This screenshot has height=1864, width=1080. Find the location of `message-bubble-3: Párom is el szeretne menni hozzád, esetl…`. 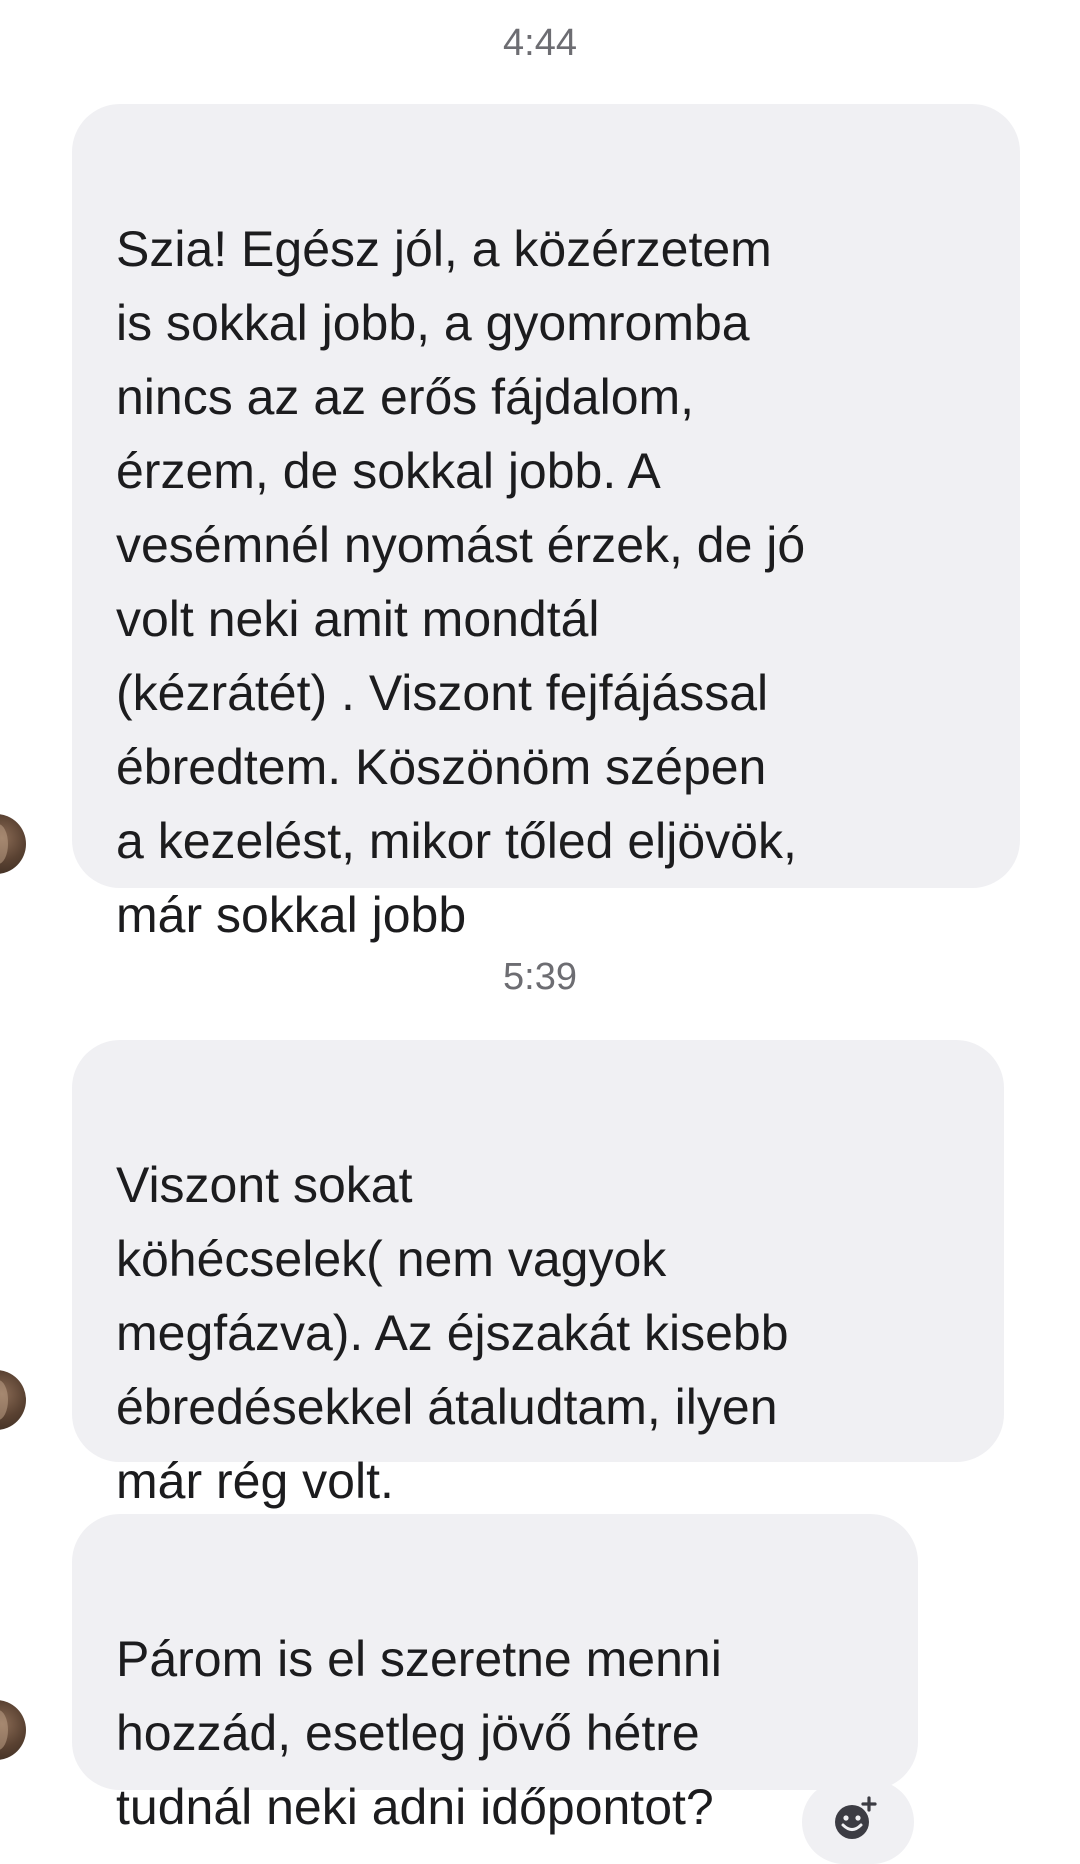

message-bubble-3: Párom is el szeretne menni hozzád, esetl… is located at coordinates (495, 1674).